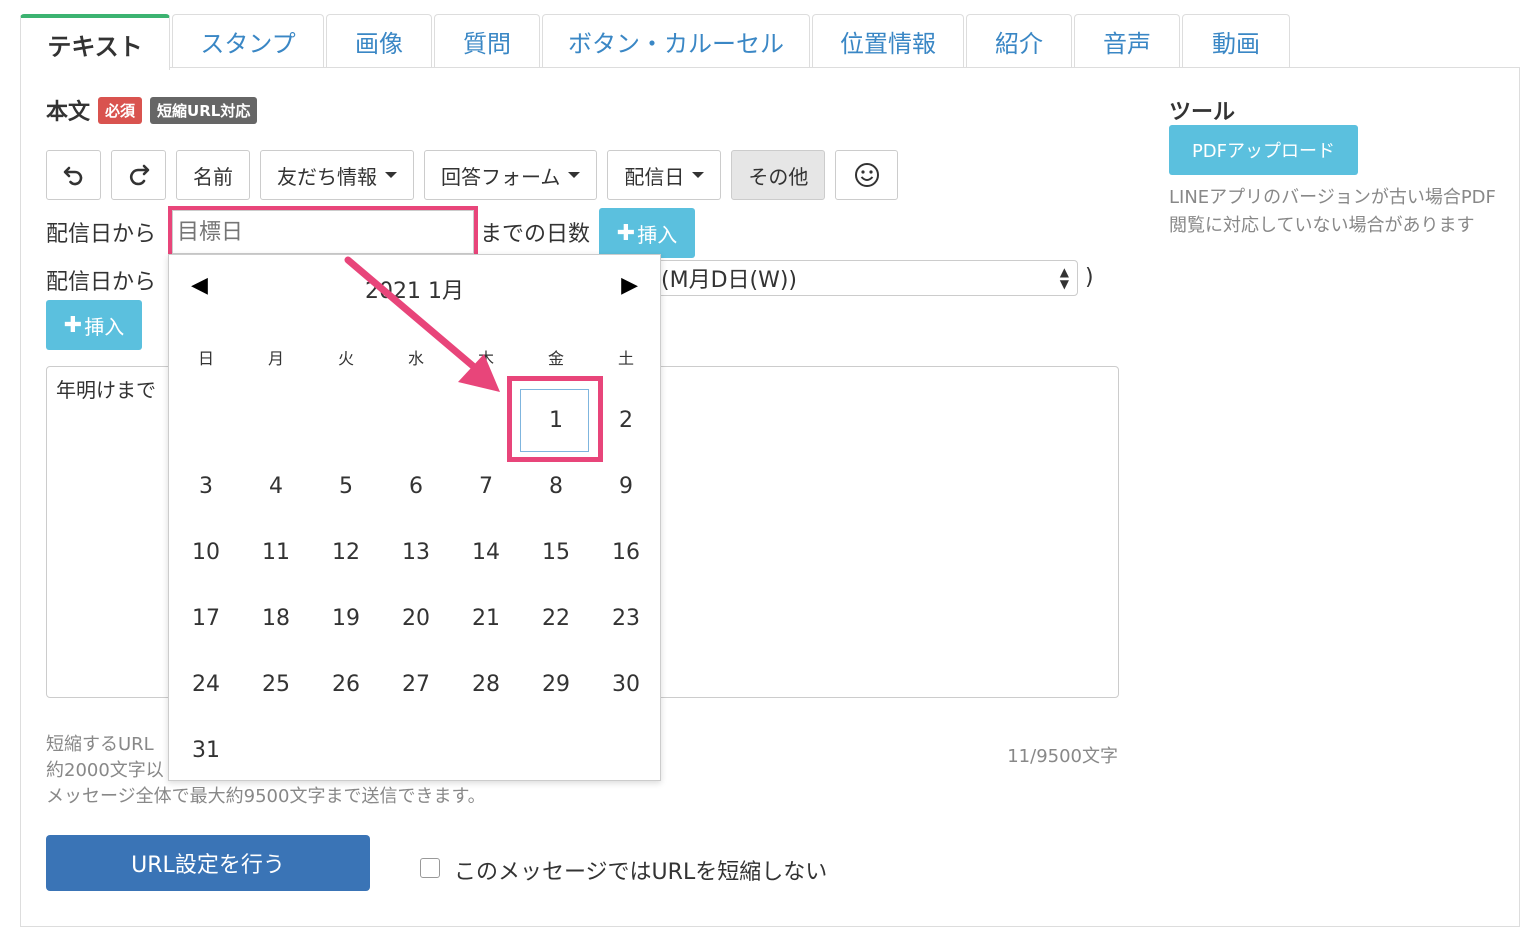  What do you see at coordinates (629, 285) in the screenshot?
I see `next-month-icon: ▶` at bounding box center [629, 285].